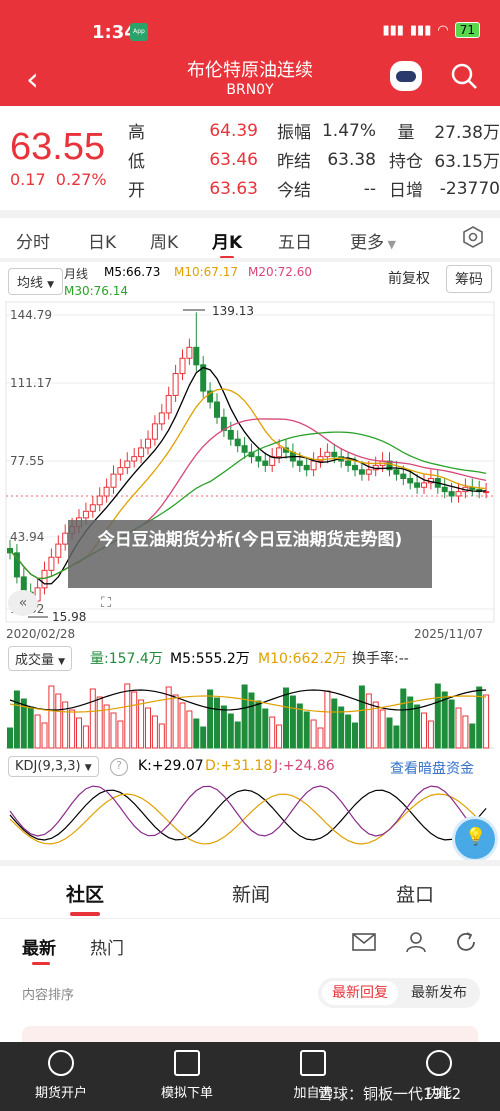 The height and width of the screenshot is (1111, 500). I want to click on volume-m10: M10:662.2万, so click(302, 659).